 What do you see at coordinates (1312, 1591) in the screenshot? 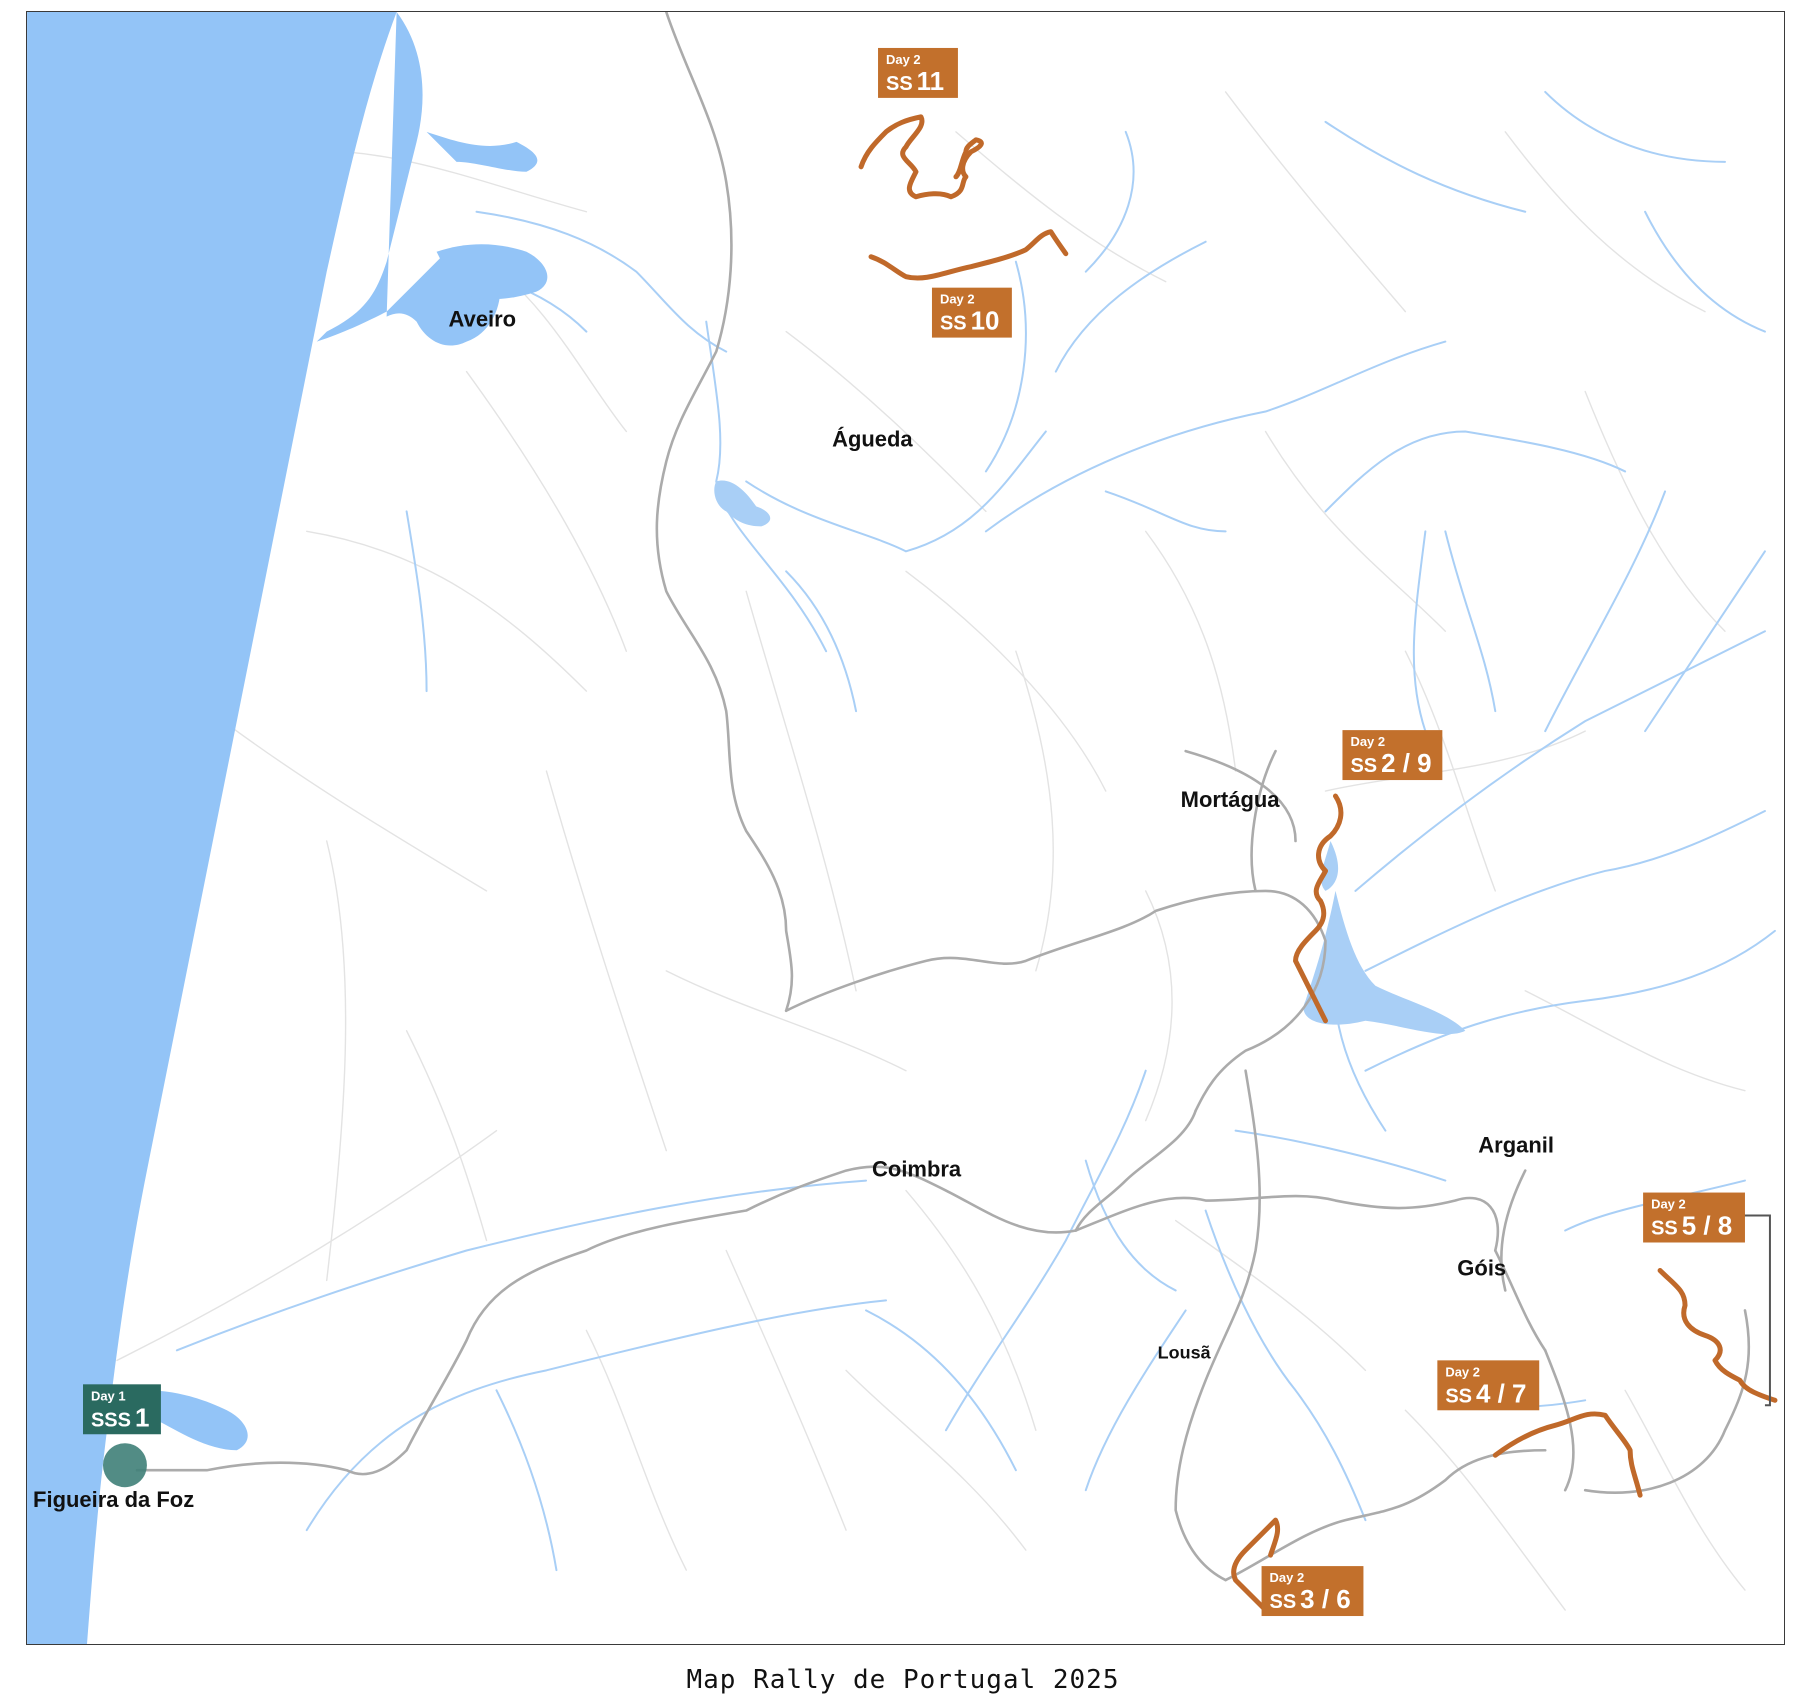
I see `stage-label-ss3-6: Day 2SS 3 / 6` at bounding box center [1312, 1591].